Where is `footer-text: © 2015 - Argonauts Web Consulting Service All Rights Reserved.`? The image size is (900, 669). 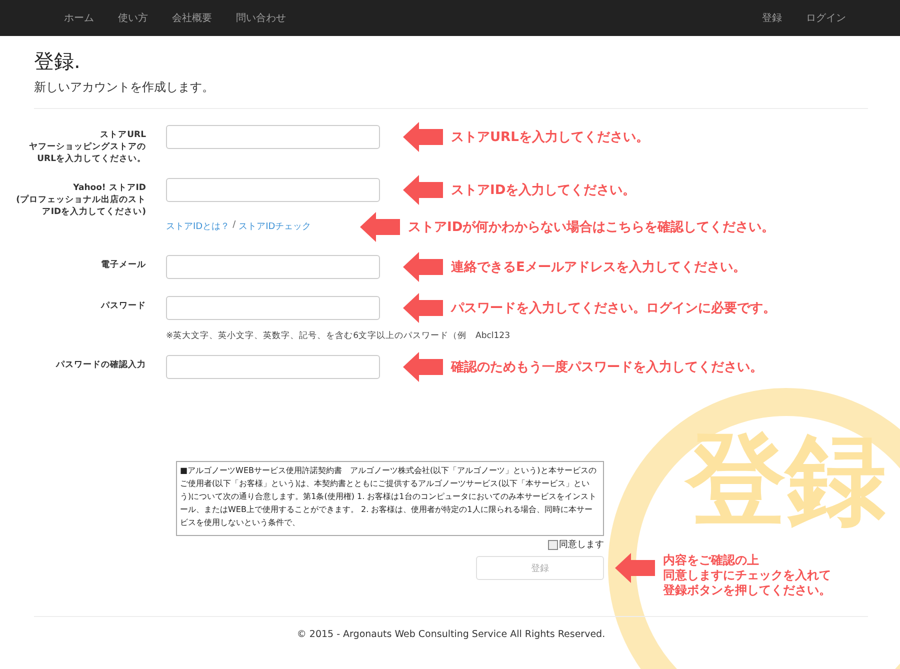
footer-text: © 2015 - Argonauts Web Consulting Service All Rights Reserved. is located at coordinates (451, 634).